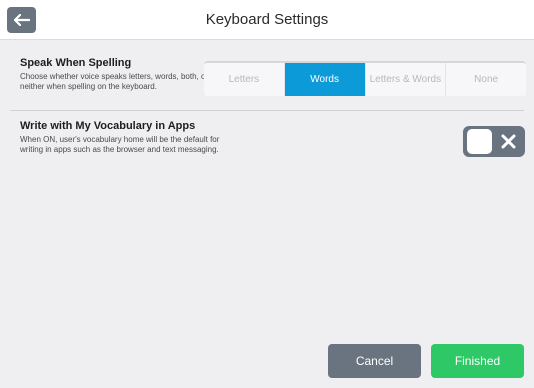  What do you see at coordinates (405, 79) in the screenshot?
I see `segment-letters-and-words: Letters & Words` at bounding box center [405, 79].